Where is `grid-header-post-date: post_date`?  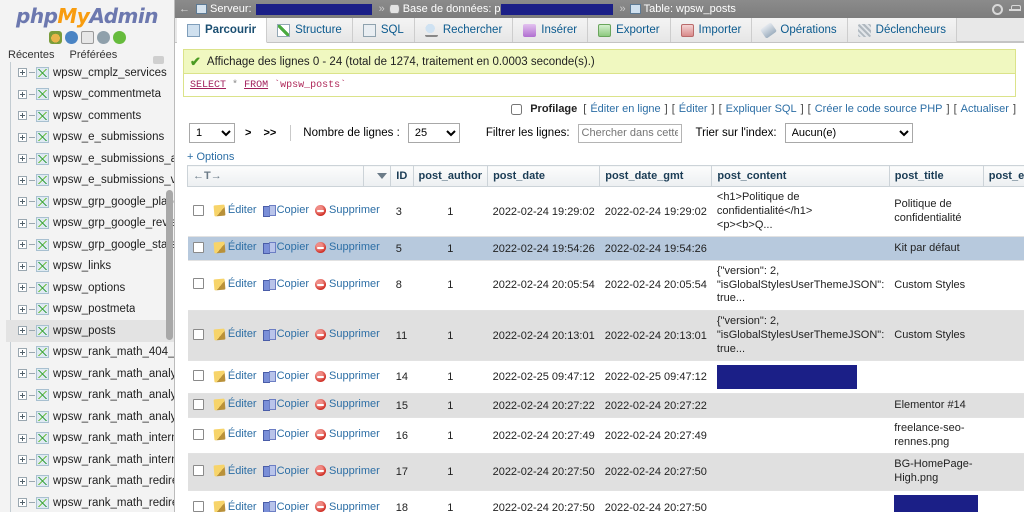
grid-header-post-date: post_date is located at coordinates (544, 176).